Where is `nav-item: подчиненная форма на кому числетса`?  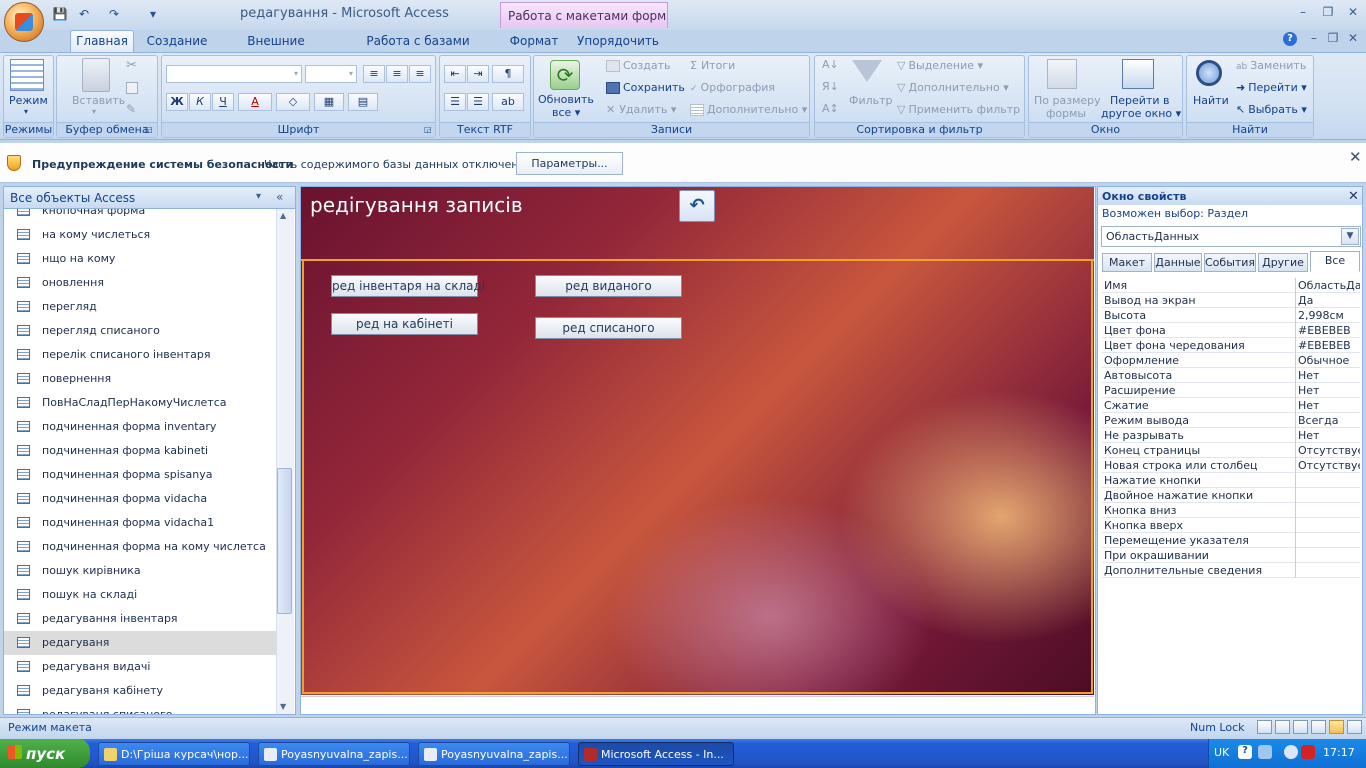
nav-item: подчиненная форма на кому числетса is located at coordinates (140, 547).